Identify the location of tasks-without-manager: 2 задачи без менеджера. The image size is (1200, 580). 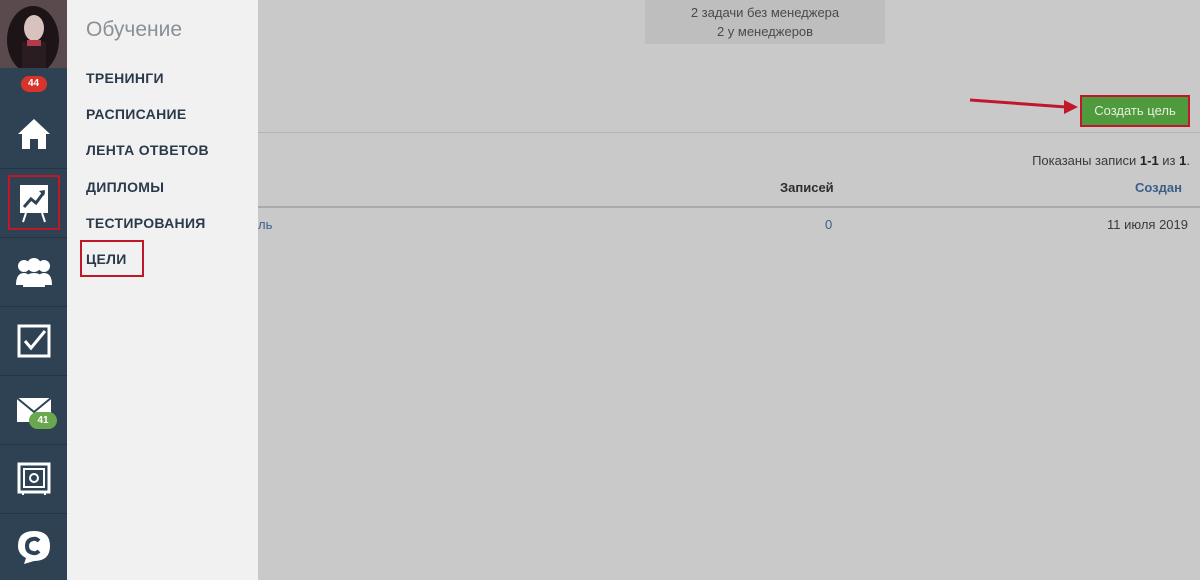
(765, 12).